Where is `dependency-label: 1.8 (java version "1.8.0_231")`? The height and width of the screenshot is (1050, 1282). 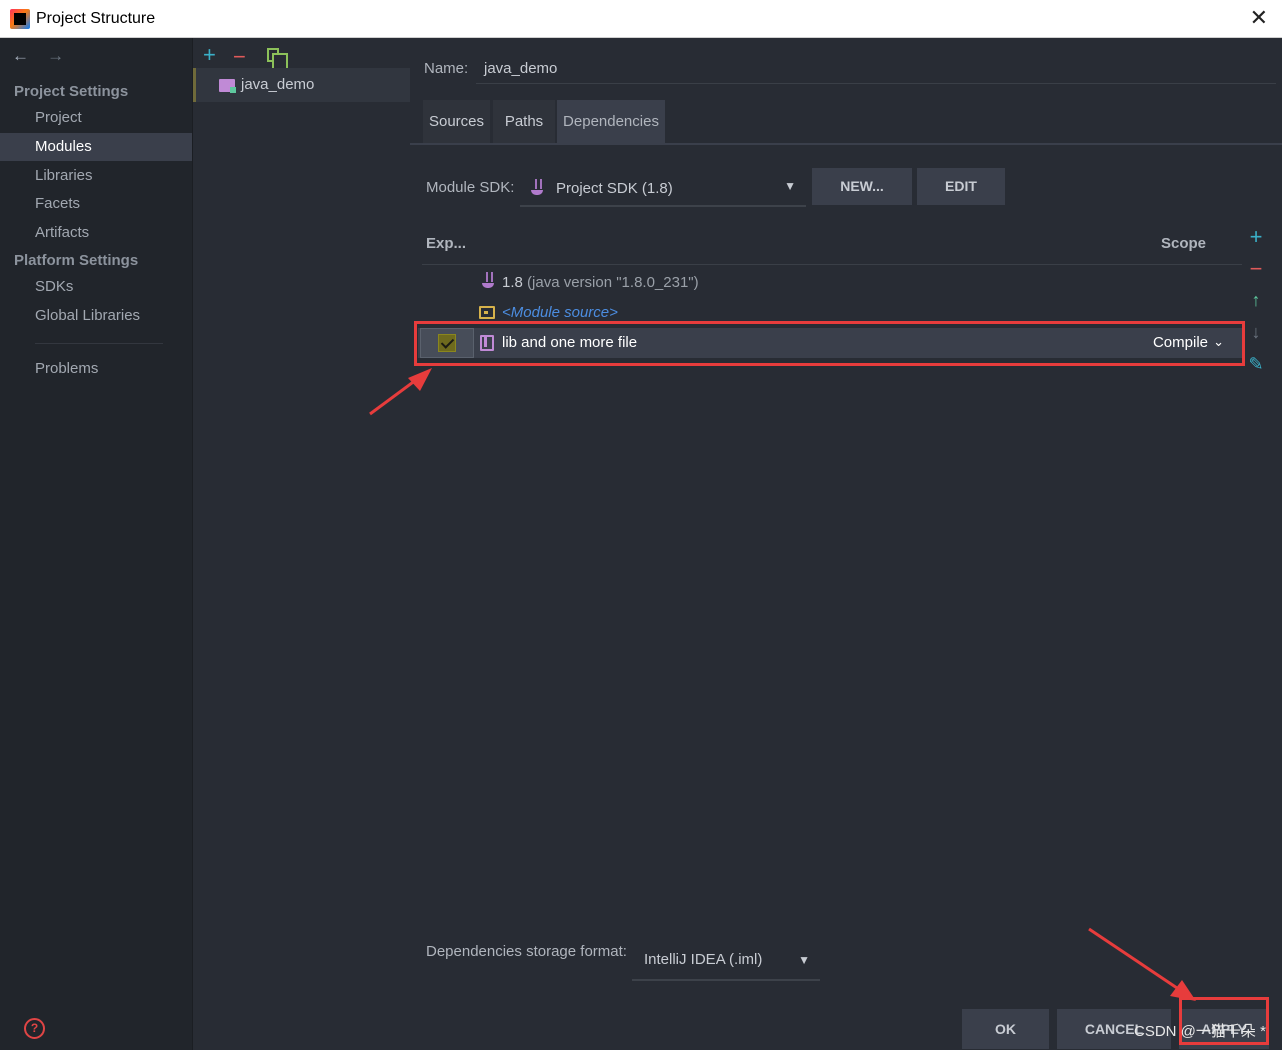
dependency-label: 1.8 (java version "1.8.0_231") is located at coordinates (600, 282).